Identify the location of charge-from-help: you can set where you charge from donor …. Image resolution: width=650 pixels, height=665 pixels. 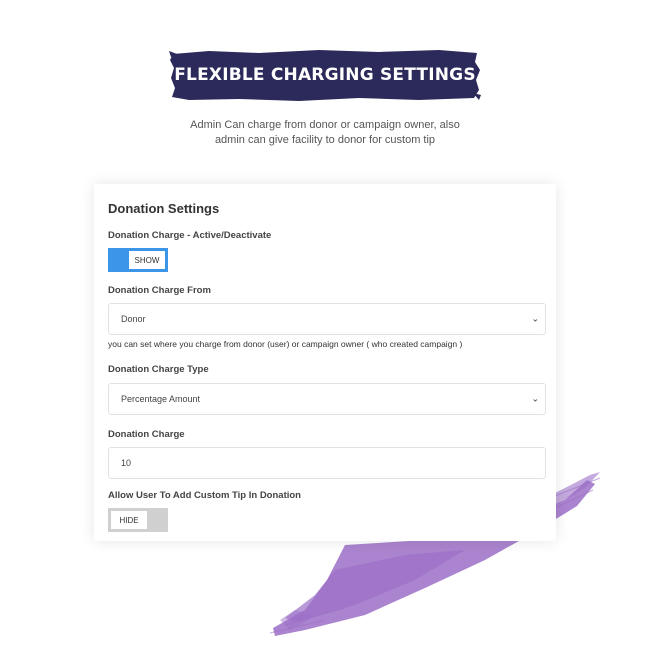
(285, 344).